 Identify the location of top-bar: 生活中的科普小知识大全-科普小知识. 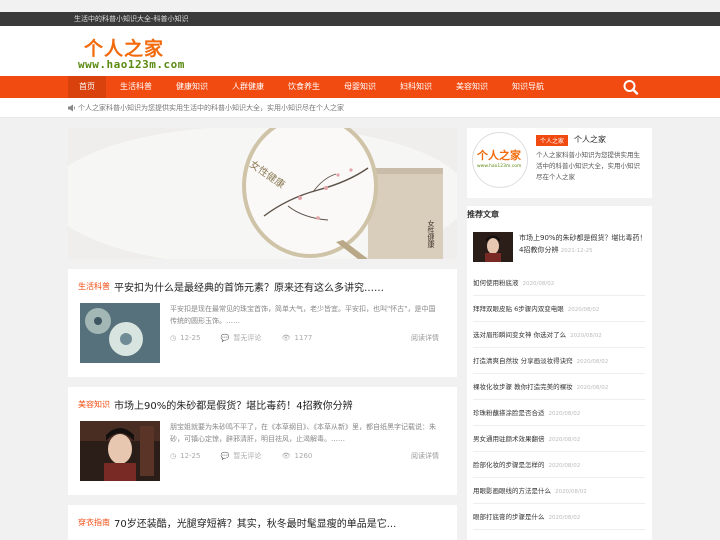
(360, 19).